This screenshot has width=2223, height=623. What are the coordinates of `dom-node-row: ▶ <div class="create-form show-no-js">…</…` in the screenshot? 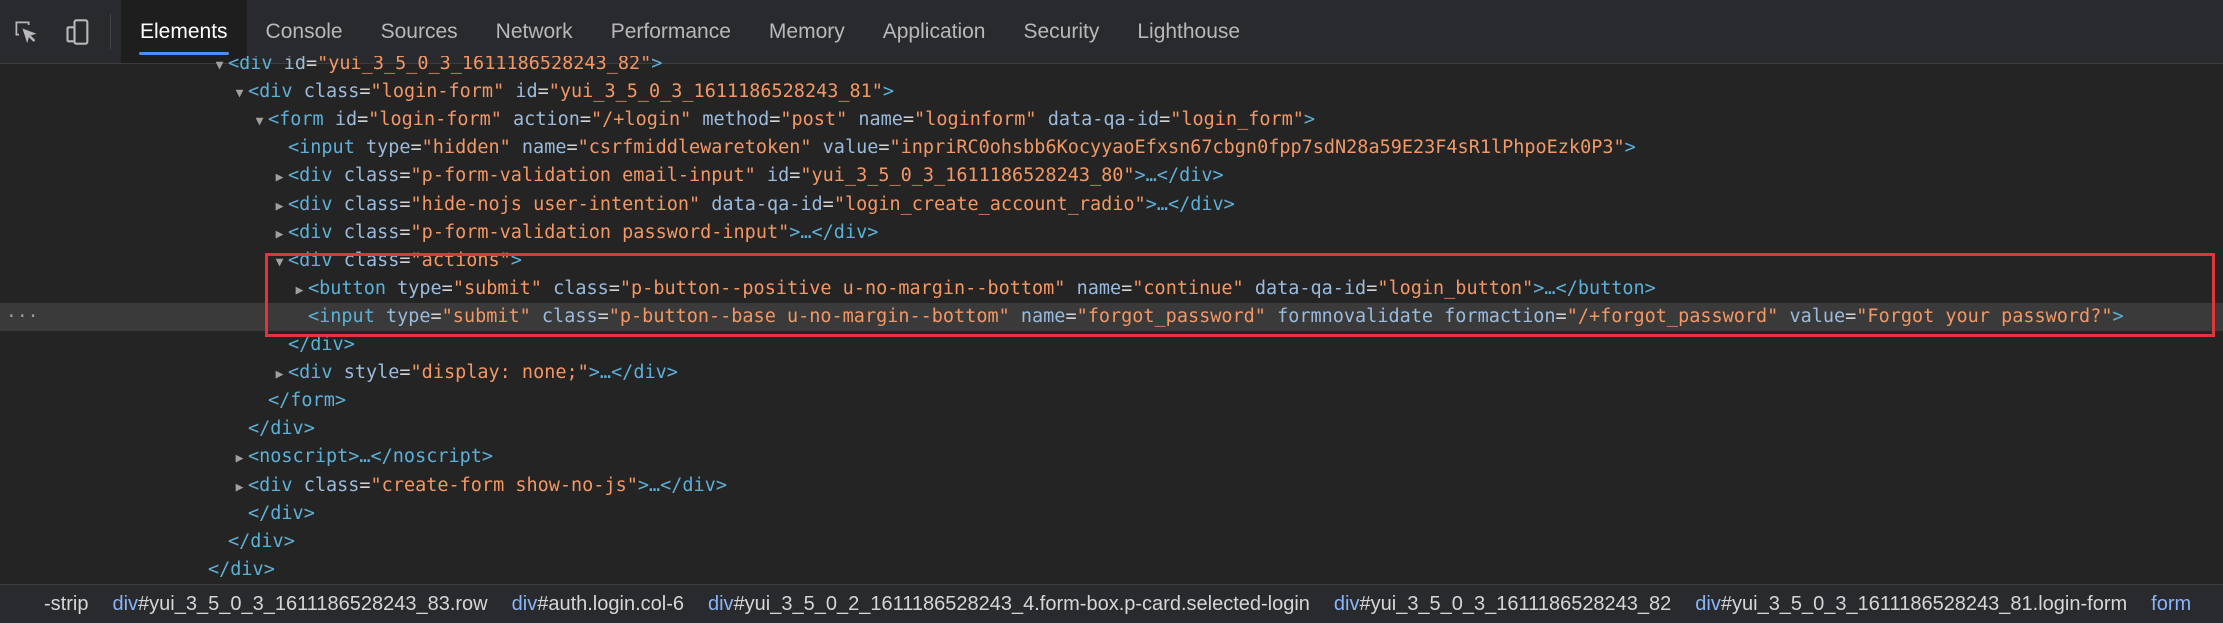 It's located at (1111, 486).